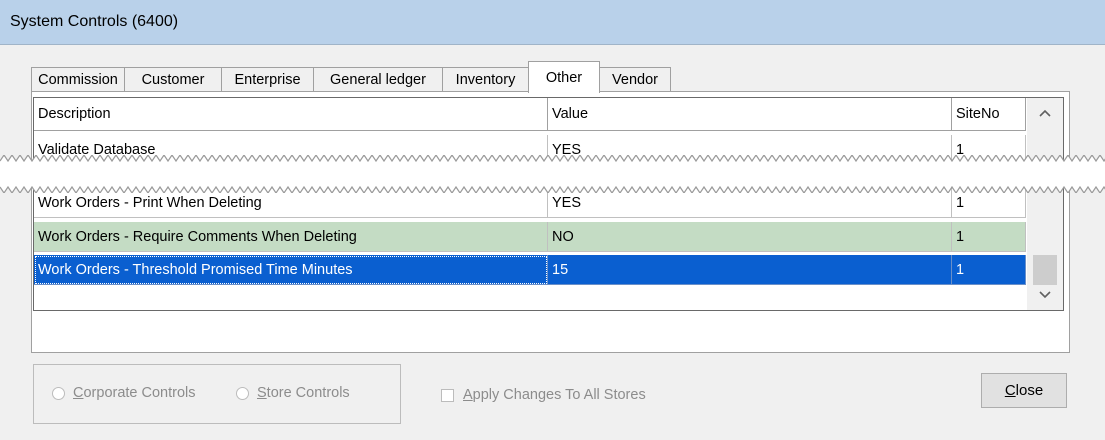  I want to click on close-button: Close, so click(1024, 390).